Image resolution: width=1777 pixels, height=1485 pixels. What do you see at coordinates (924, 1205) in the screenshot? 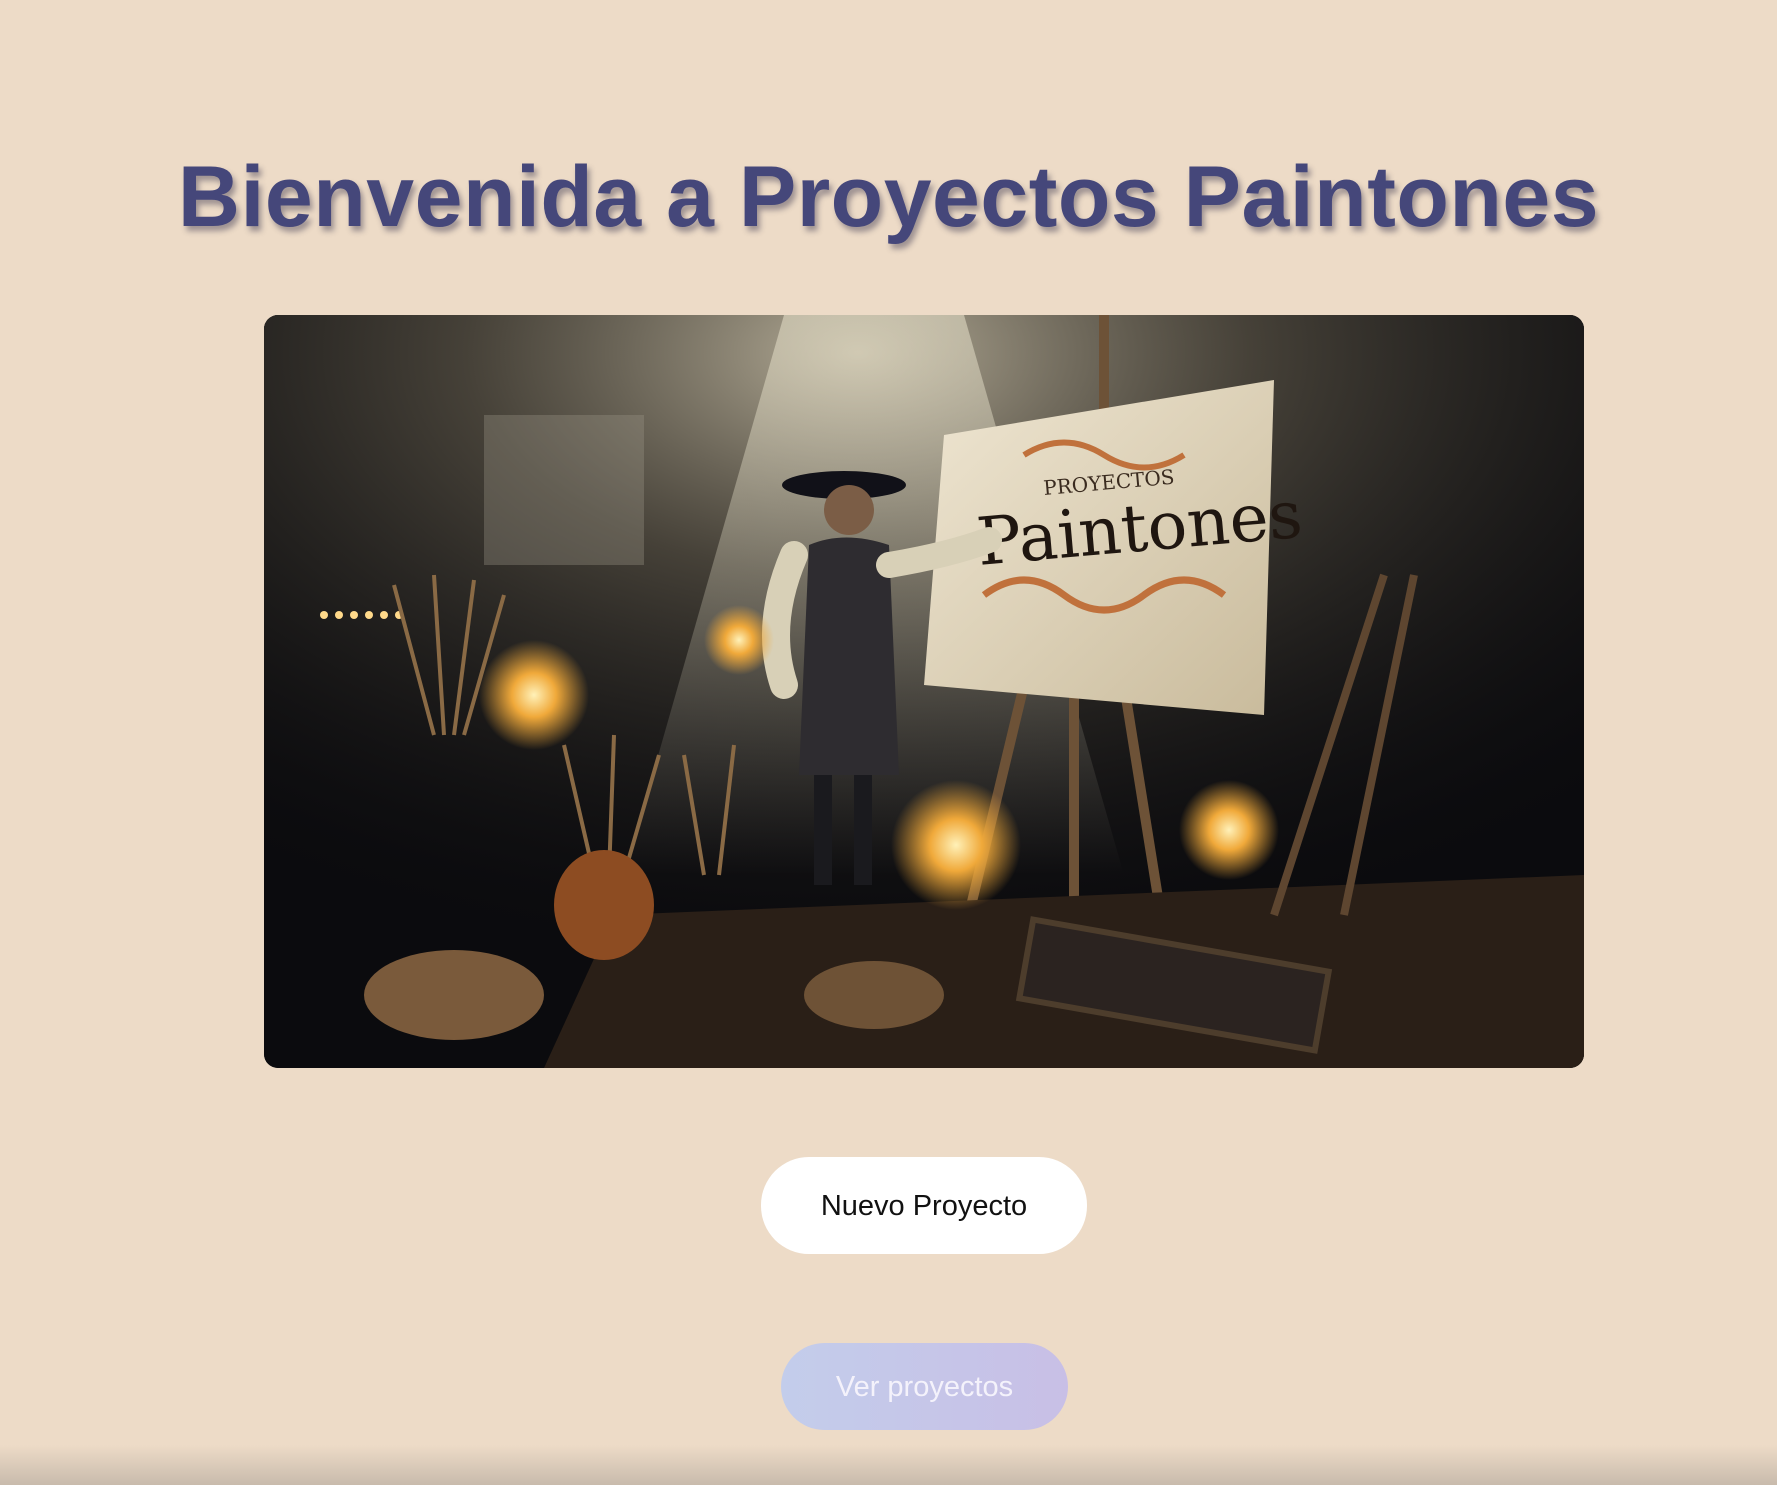
I see `new-project-button: Nuevo Proyecto` at bounding box center [924, 1205].